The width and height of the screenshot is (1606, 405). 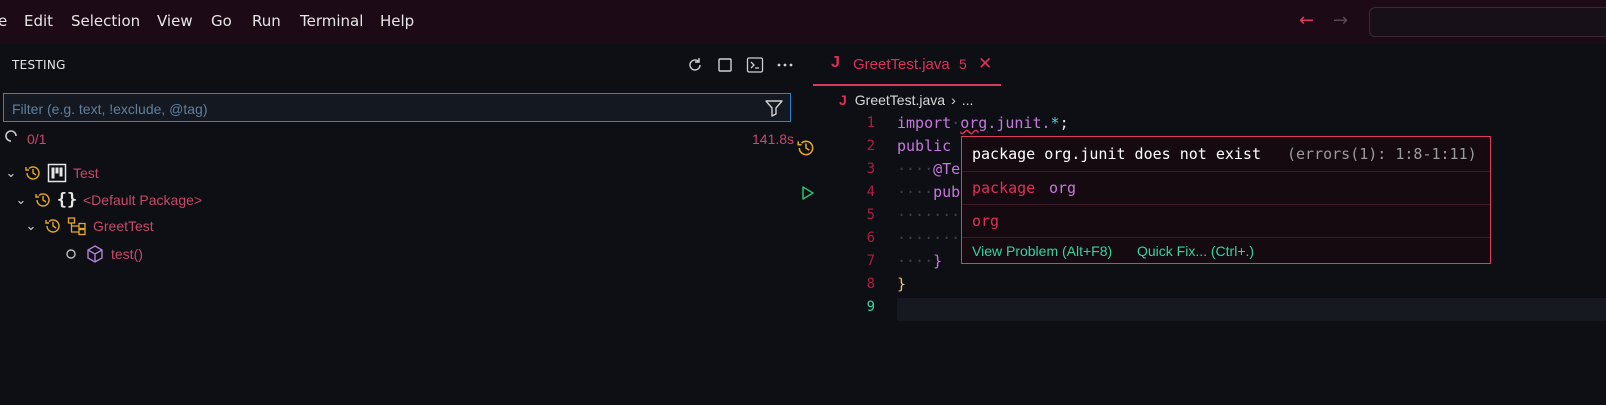 I want to click on menu-go: Go, so click(x=221, y=21).